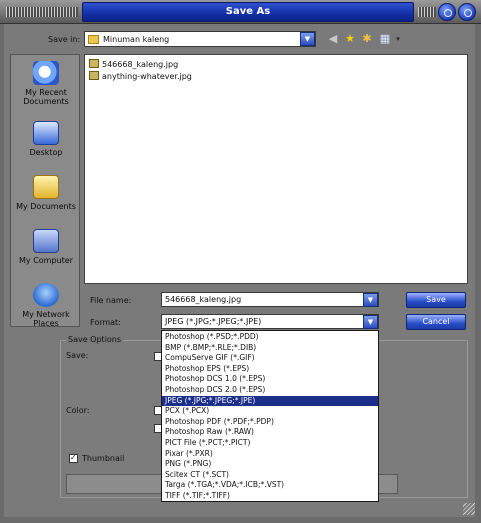 This screenshot has height=523, width=481. Describe the element at coordinates (333, 39) in the screenshot. I see `back-icon: ◀` at that location.